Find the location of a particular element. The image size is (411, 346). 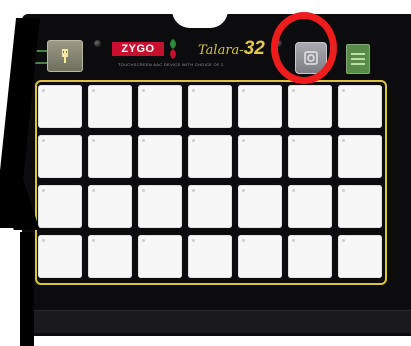

occlusion-bar is located at coordinates (27, 289).